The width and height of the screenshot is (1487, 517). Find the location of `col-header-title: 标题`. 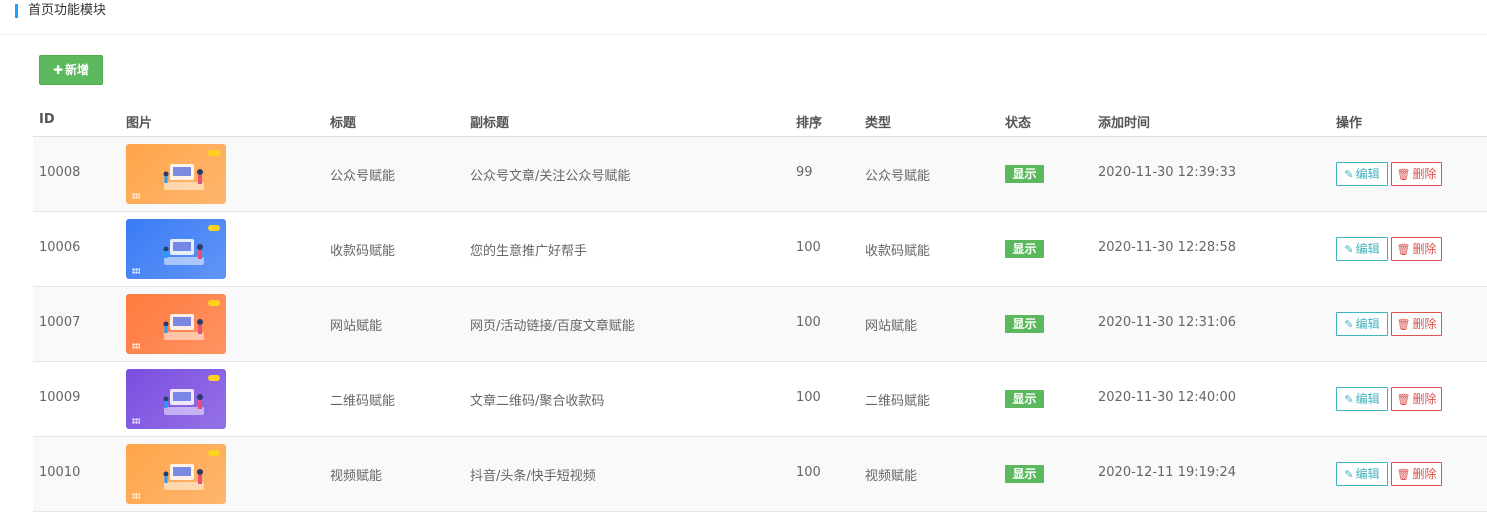

col-header-title: 标题 is located at coordinates (343, 123).